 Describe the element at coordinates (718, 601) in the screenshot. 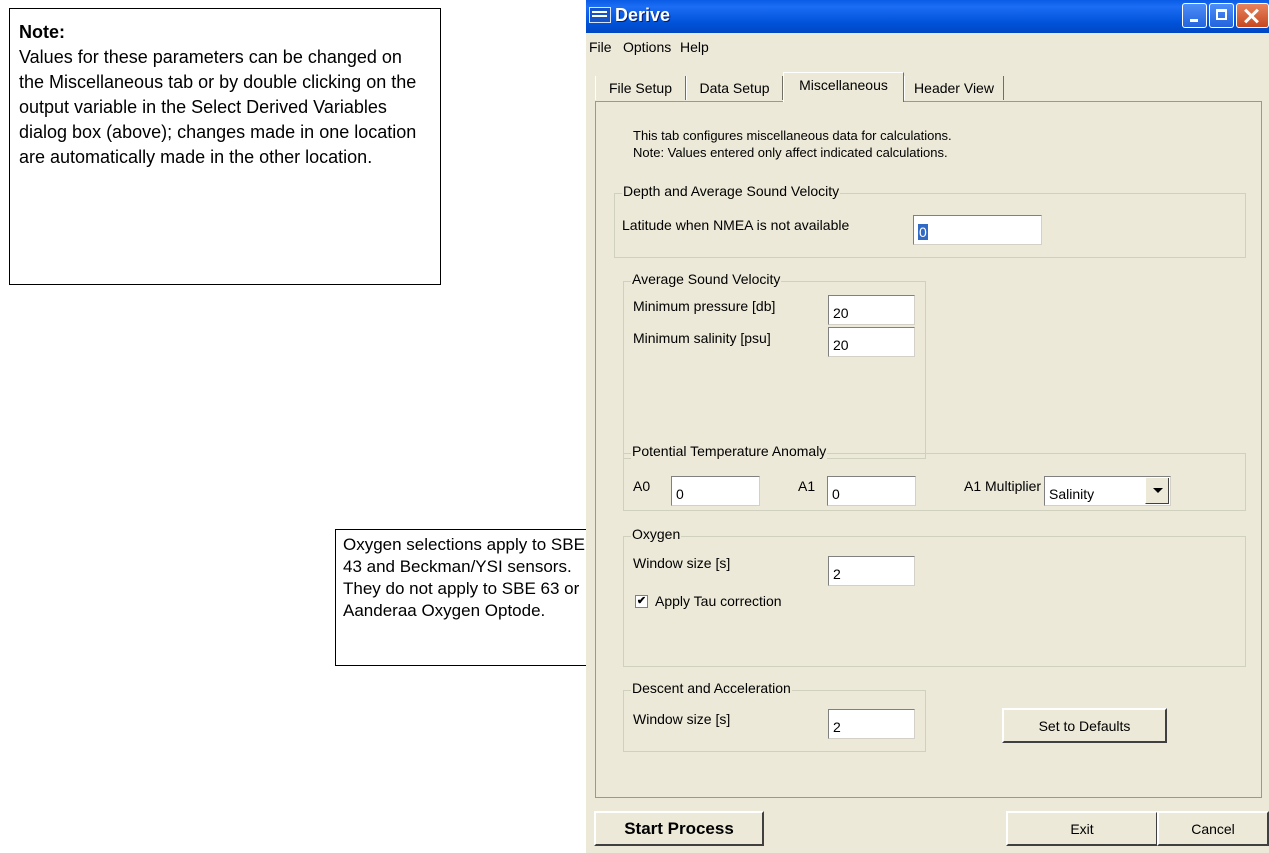

I see `tau-correction-label: Apply Tau correction` at that location.